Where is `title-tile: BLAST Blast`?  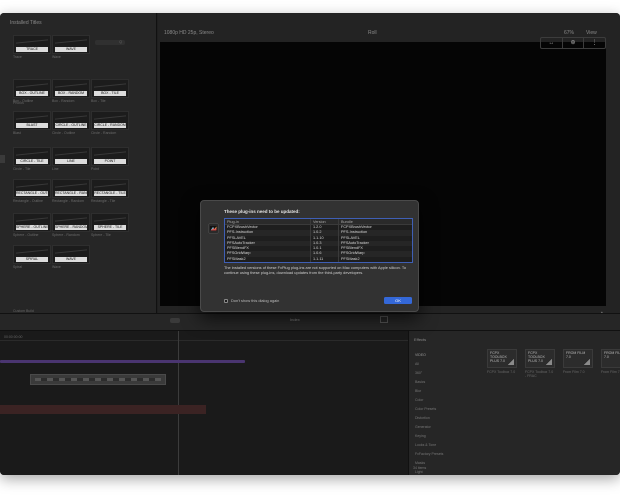
title-tile: BLAST Blast is located at coordinates (32, 123).